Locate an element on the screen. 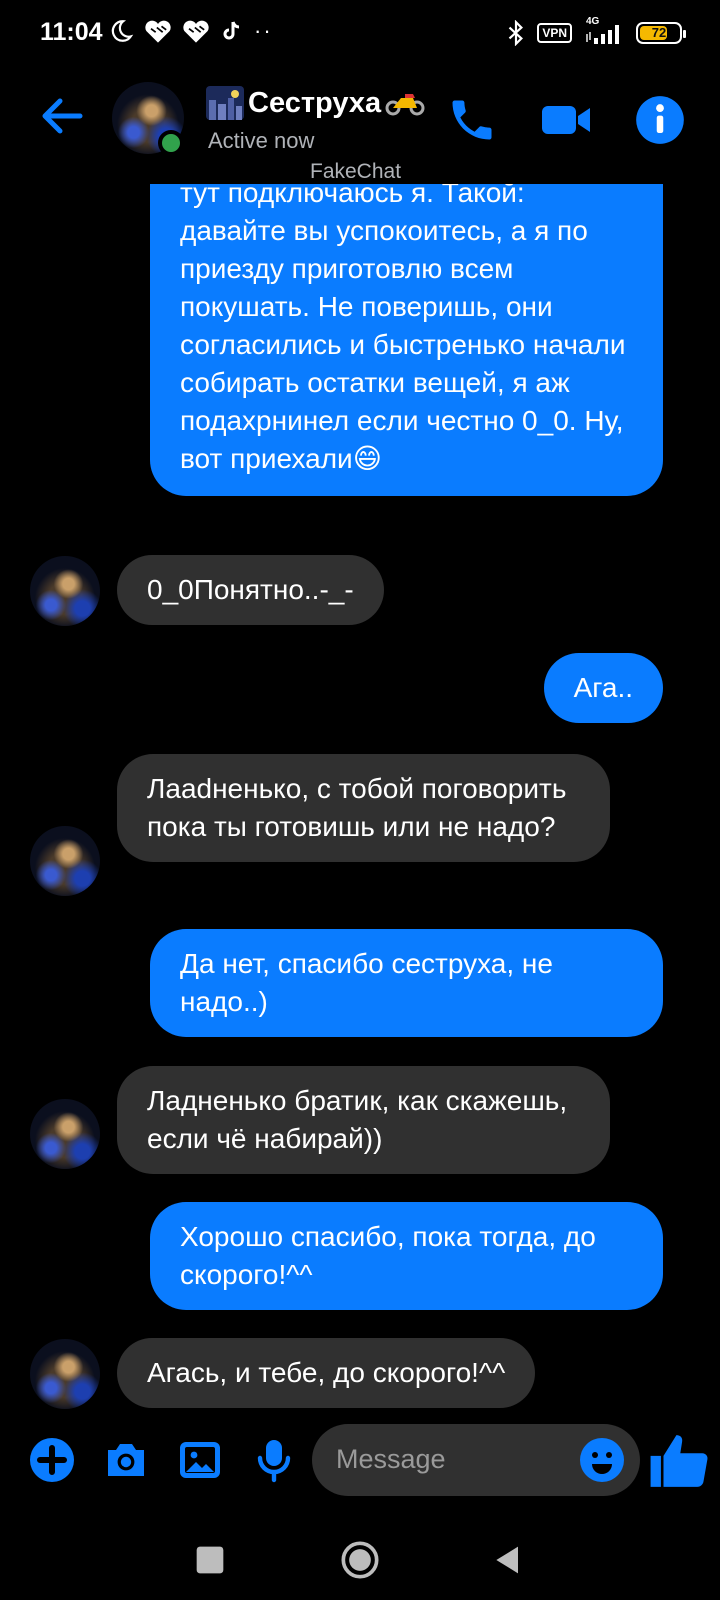 The width and height of the screenshot is (720, 1600). status-time: 11:04 is located at coordinates (71, 32).